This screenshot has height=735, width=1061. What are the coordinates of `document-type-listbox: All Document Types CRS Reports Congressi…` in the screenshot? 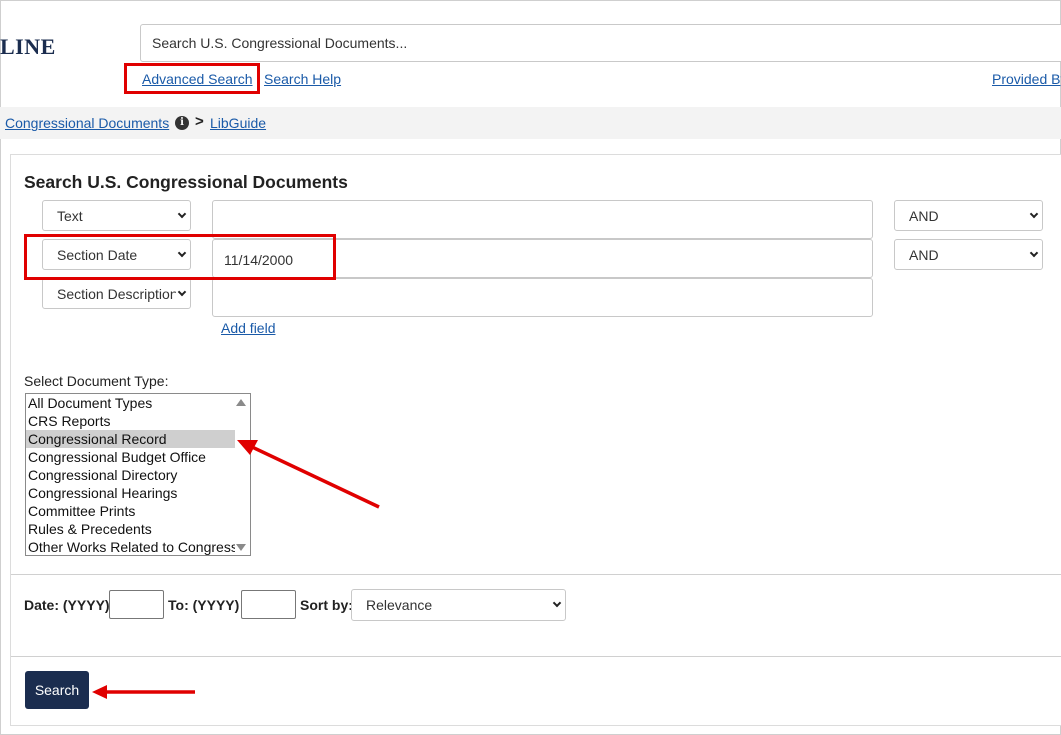 It's located at (138, 474).